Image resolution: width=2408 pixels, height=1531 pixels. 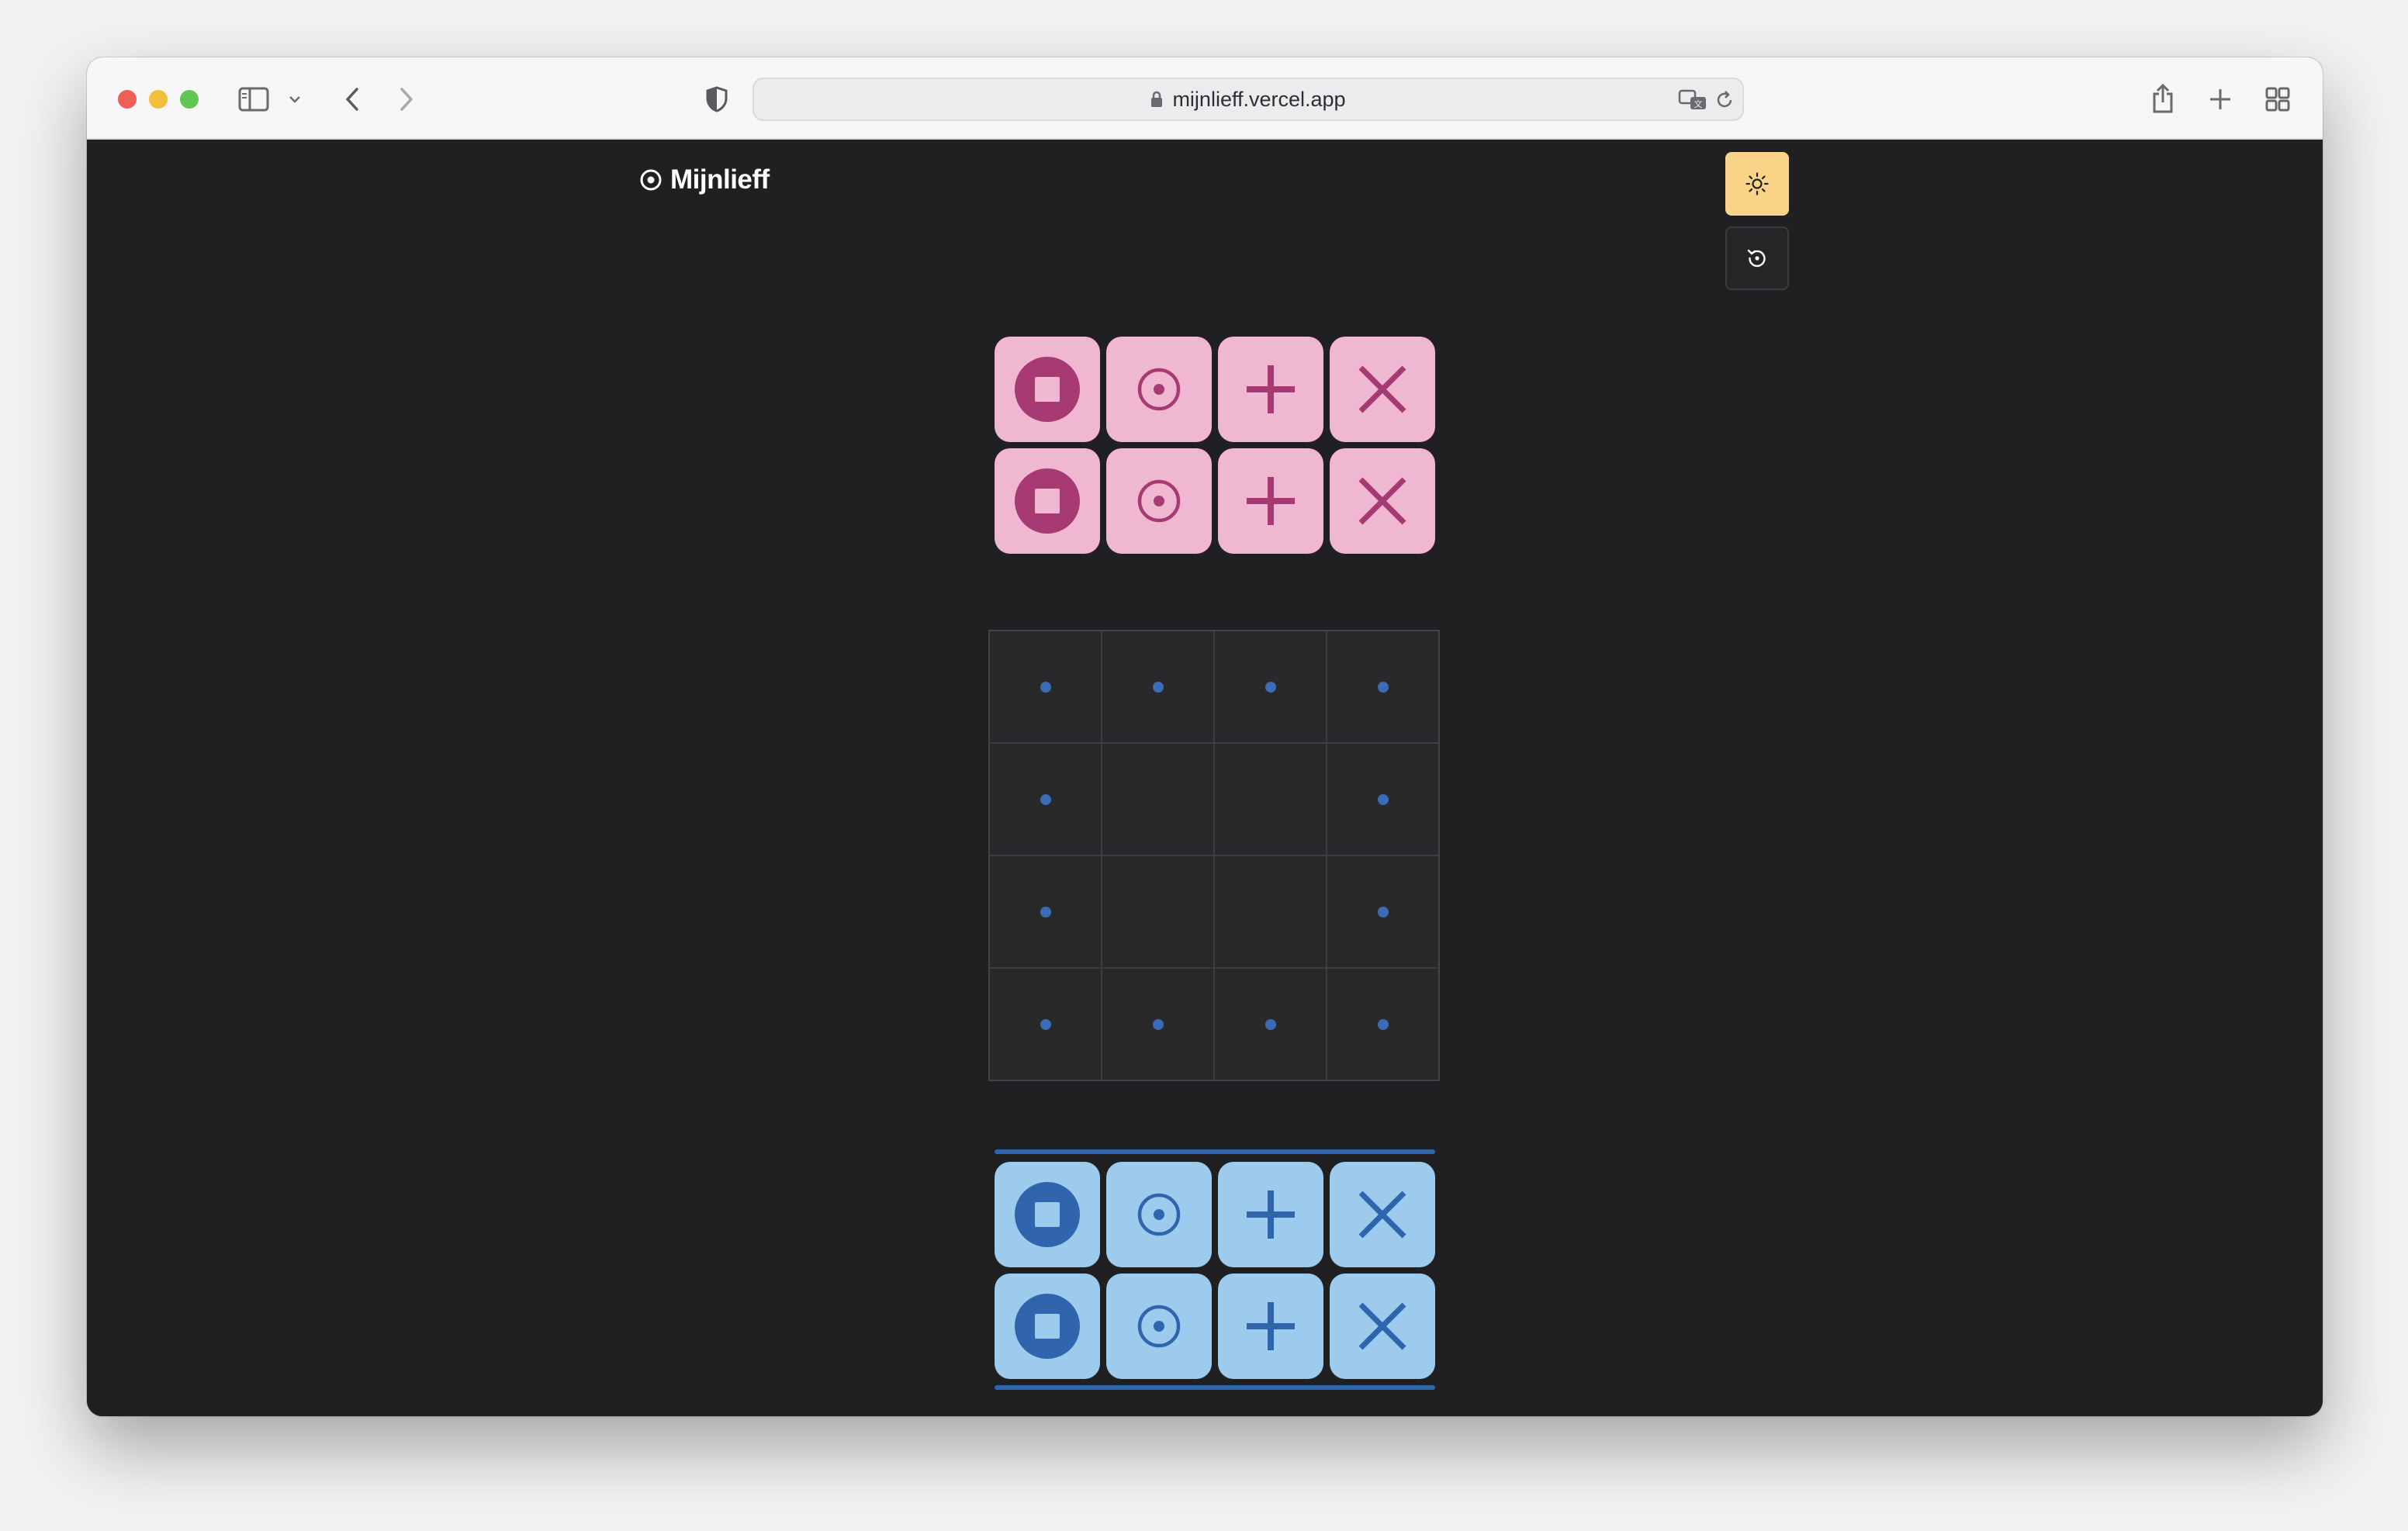 I want to click on privacy-shield-icon, so click(x=716, y=99).